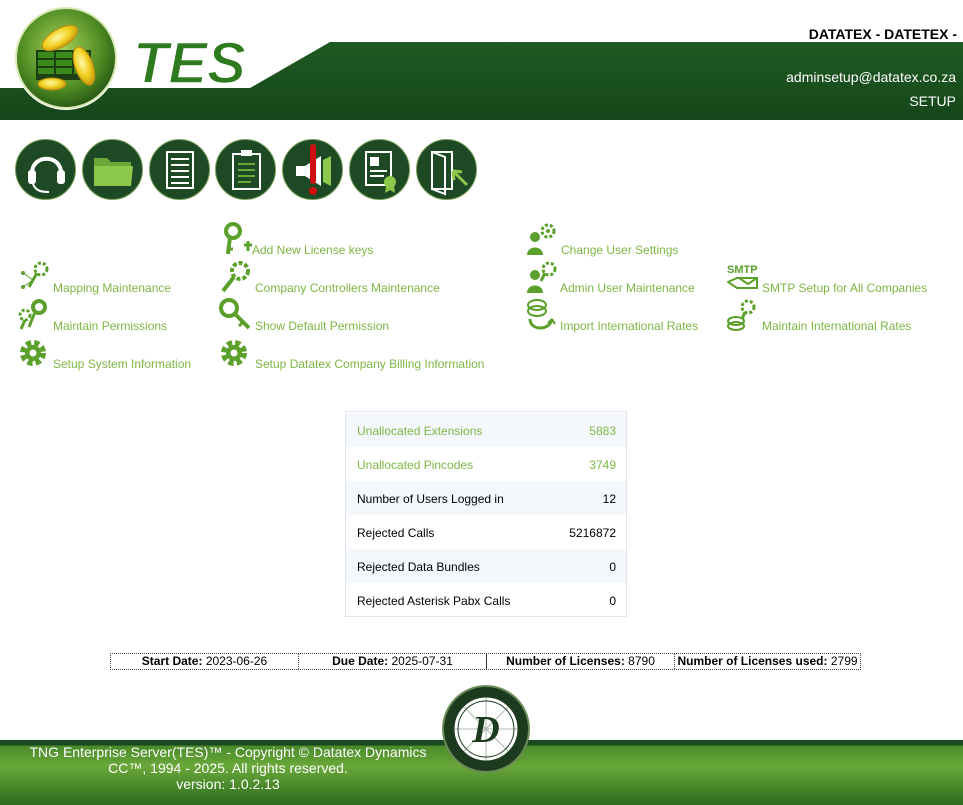 Image resolution: width=963 pixels, height=805 pixels. Describe the element at coordinates (108, 354) in the screenshot. I see `setup-system-information-link: Setup System Information` at that location.